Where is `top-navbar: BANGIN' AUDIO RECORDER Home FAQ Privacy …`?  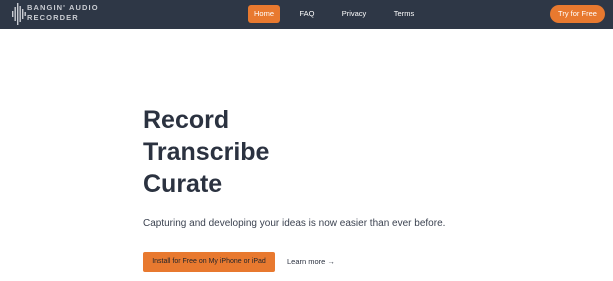 top-navbar: BANGIN' AUDIO RECORDER Home FAQ Privacy … is located at coordinates (306, 14).